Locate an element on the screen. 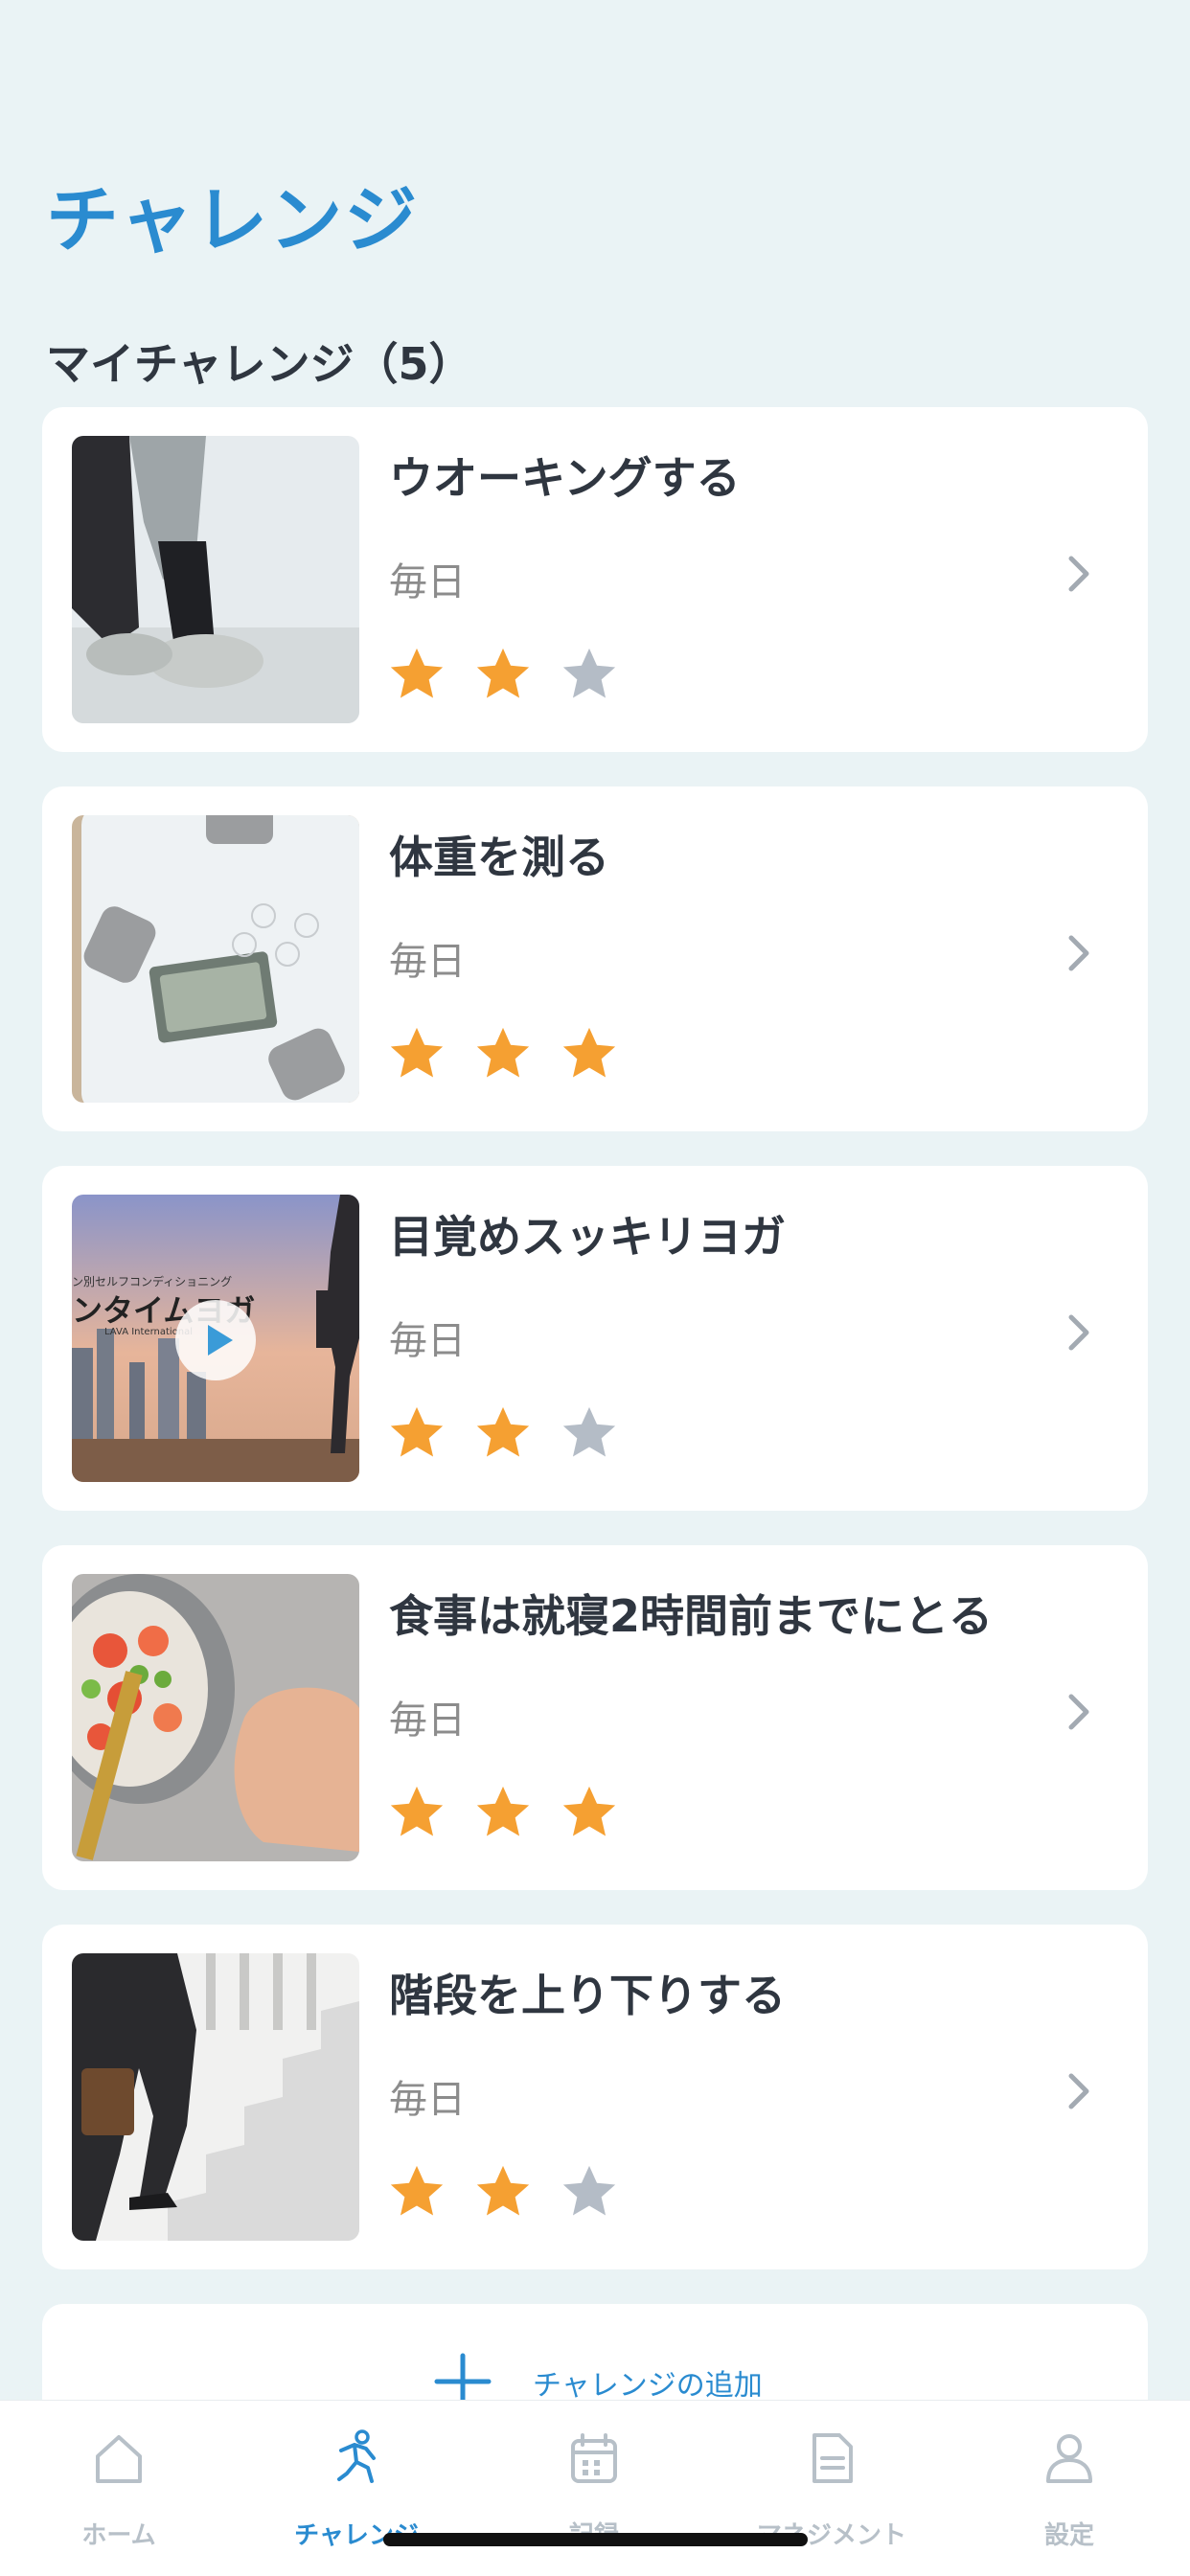 The image size is (1190, 2576). tab-challenge: チャレンジ is located at coordinates (357, 2488).